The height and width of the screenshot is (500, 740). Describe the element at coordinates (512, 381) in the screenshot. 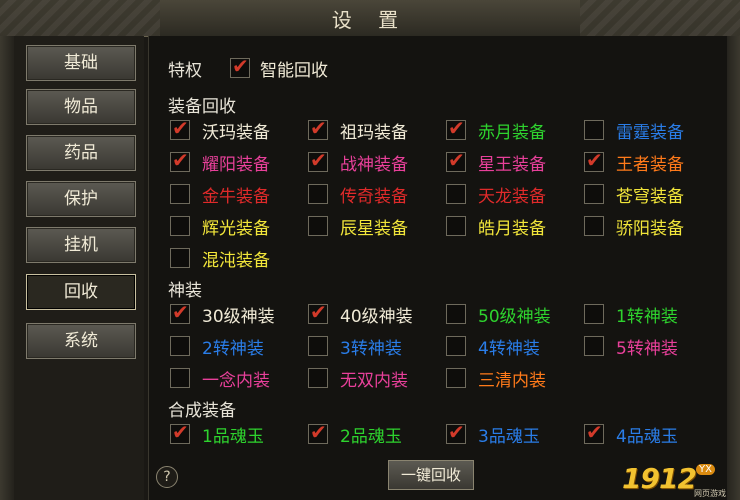

I see `god-option-label: 三清内装` at that location.